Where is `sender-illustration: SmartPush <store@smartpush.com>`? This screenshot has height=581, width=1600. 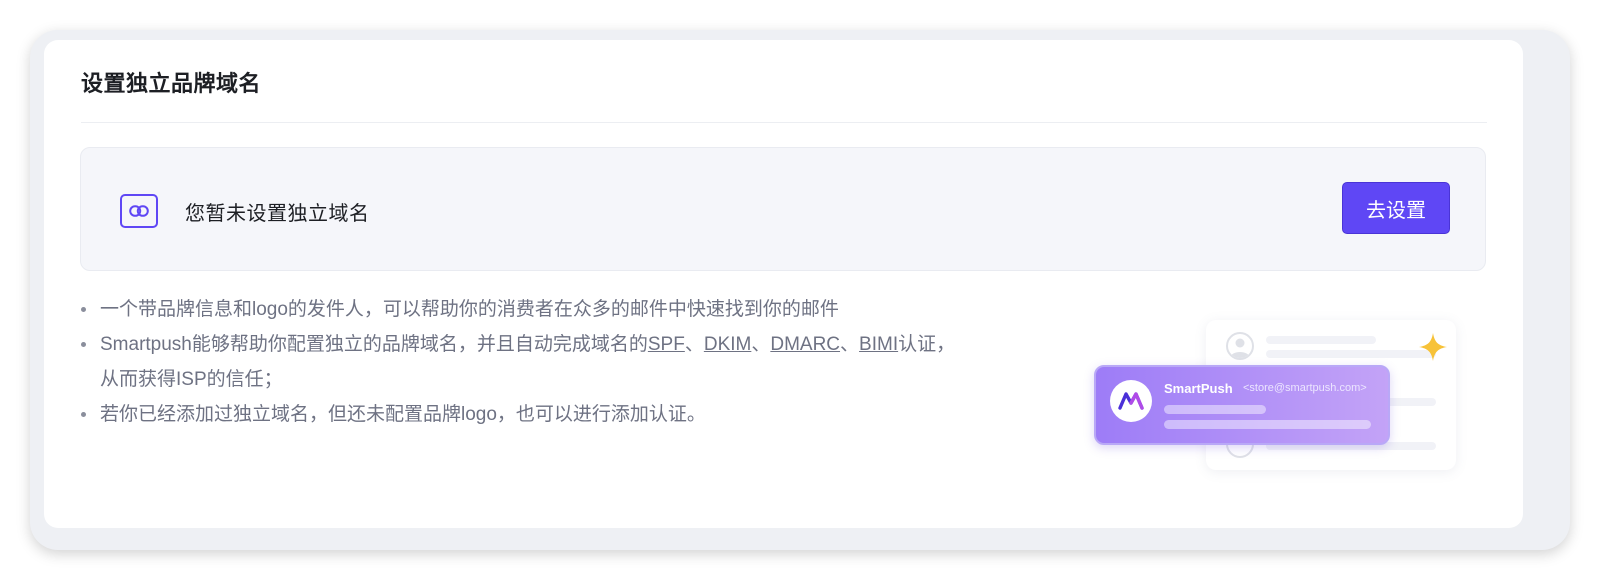
sender-illustration: SmartPush <store@smartpush.com> is located at coordinates (1284, 400).